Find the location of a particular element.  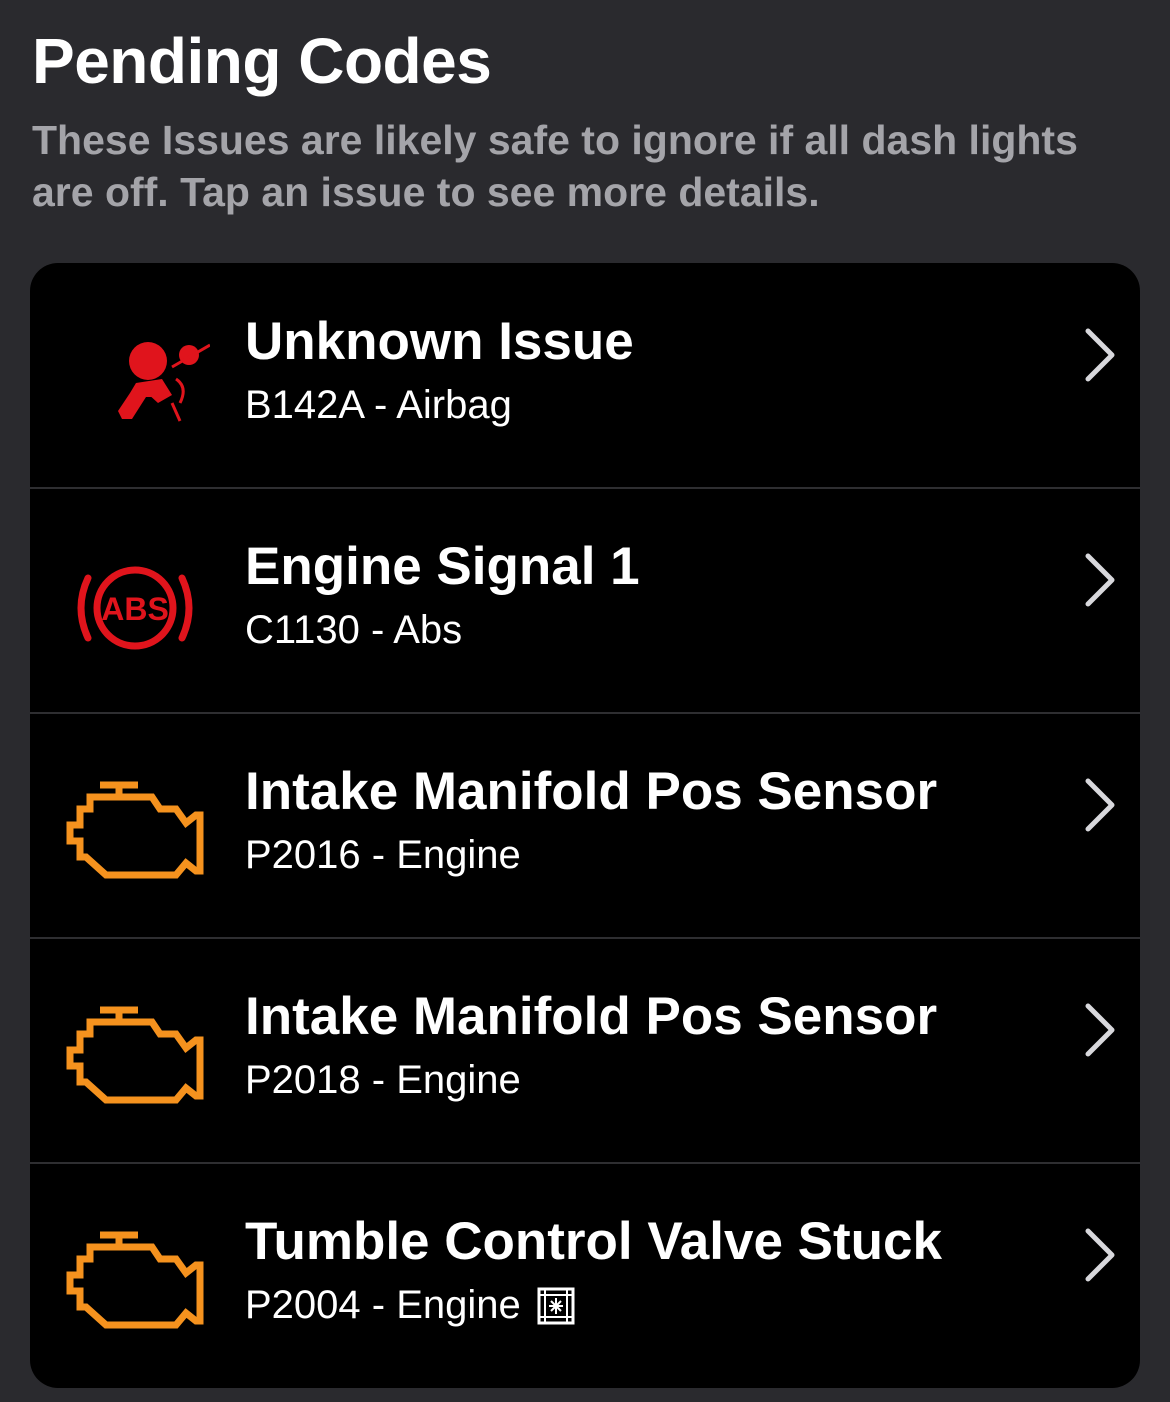

issue-title: Unknown Issue is located at coordinates (439, 341).